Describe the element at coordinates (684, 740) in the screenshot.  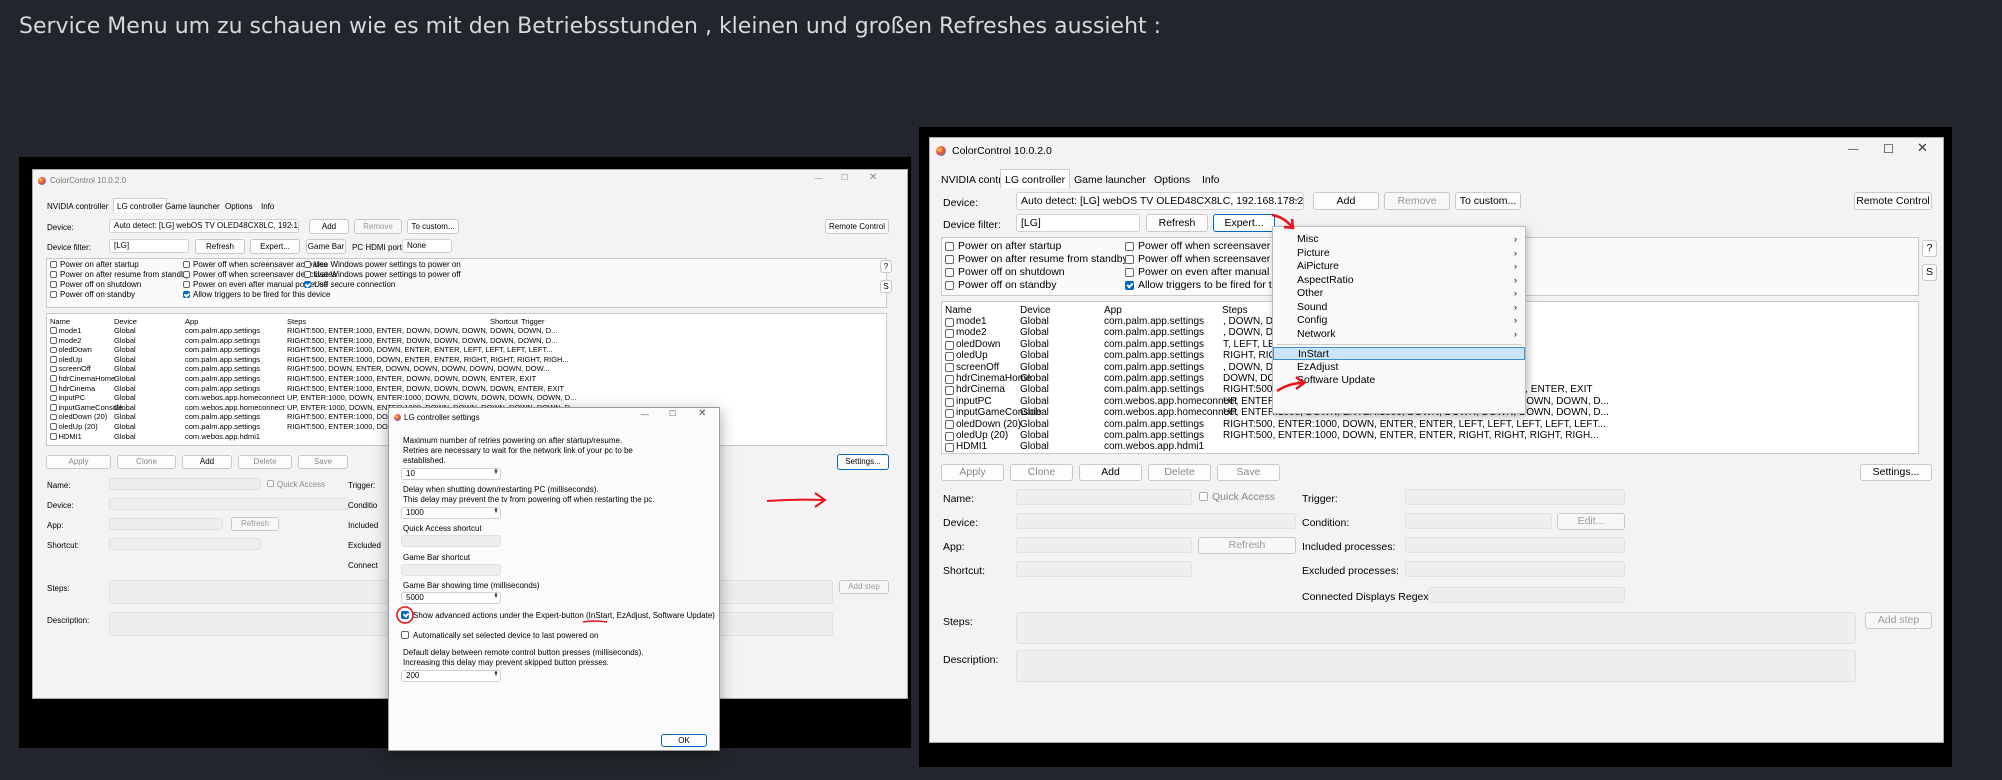
I see `ok-button: OK` at that location.